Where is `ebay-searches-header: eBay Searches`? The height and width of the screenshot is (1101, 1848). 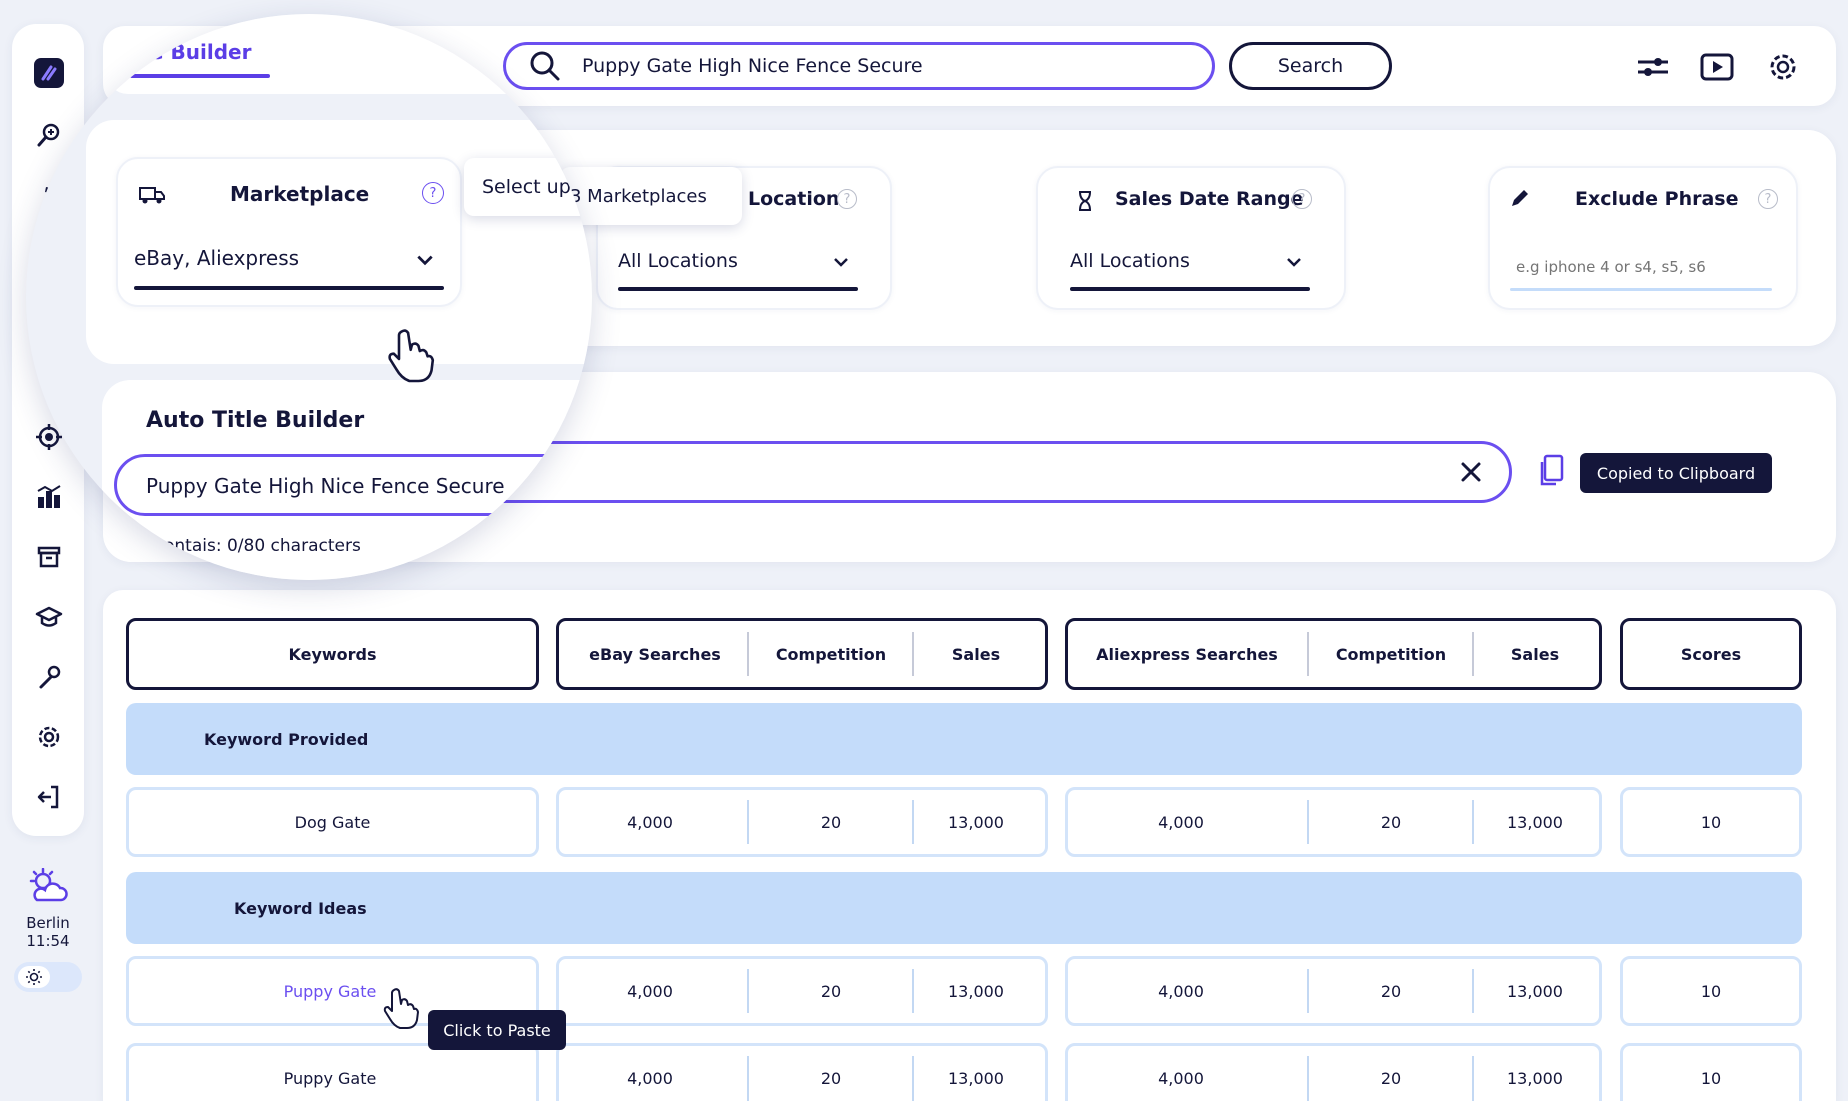
ebay-searches-header: eBay Searches is located at coordinates (655, 654).